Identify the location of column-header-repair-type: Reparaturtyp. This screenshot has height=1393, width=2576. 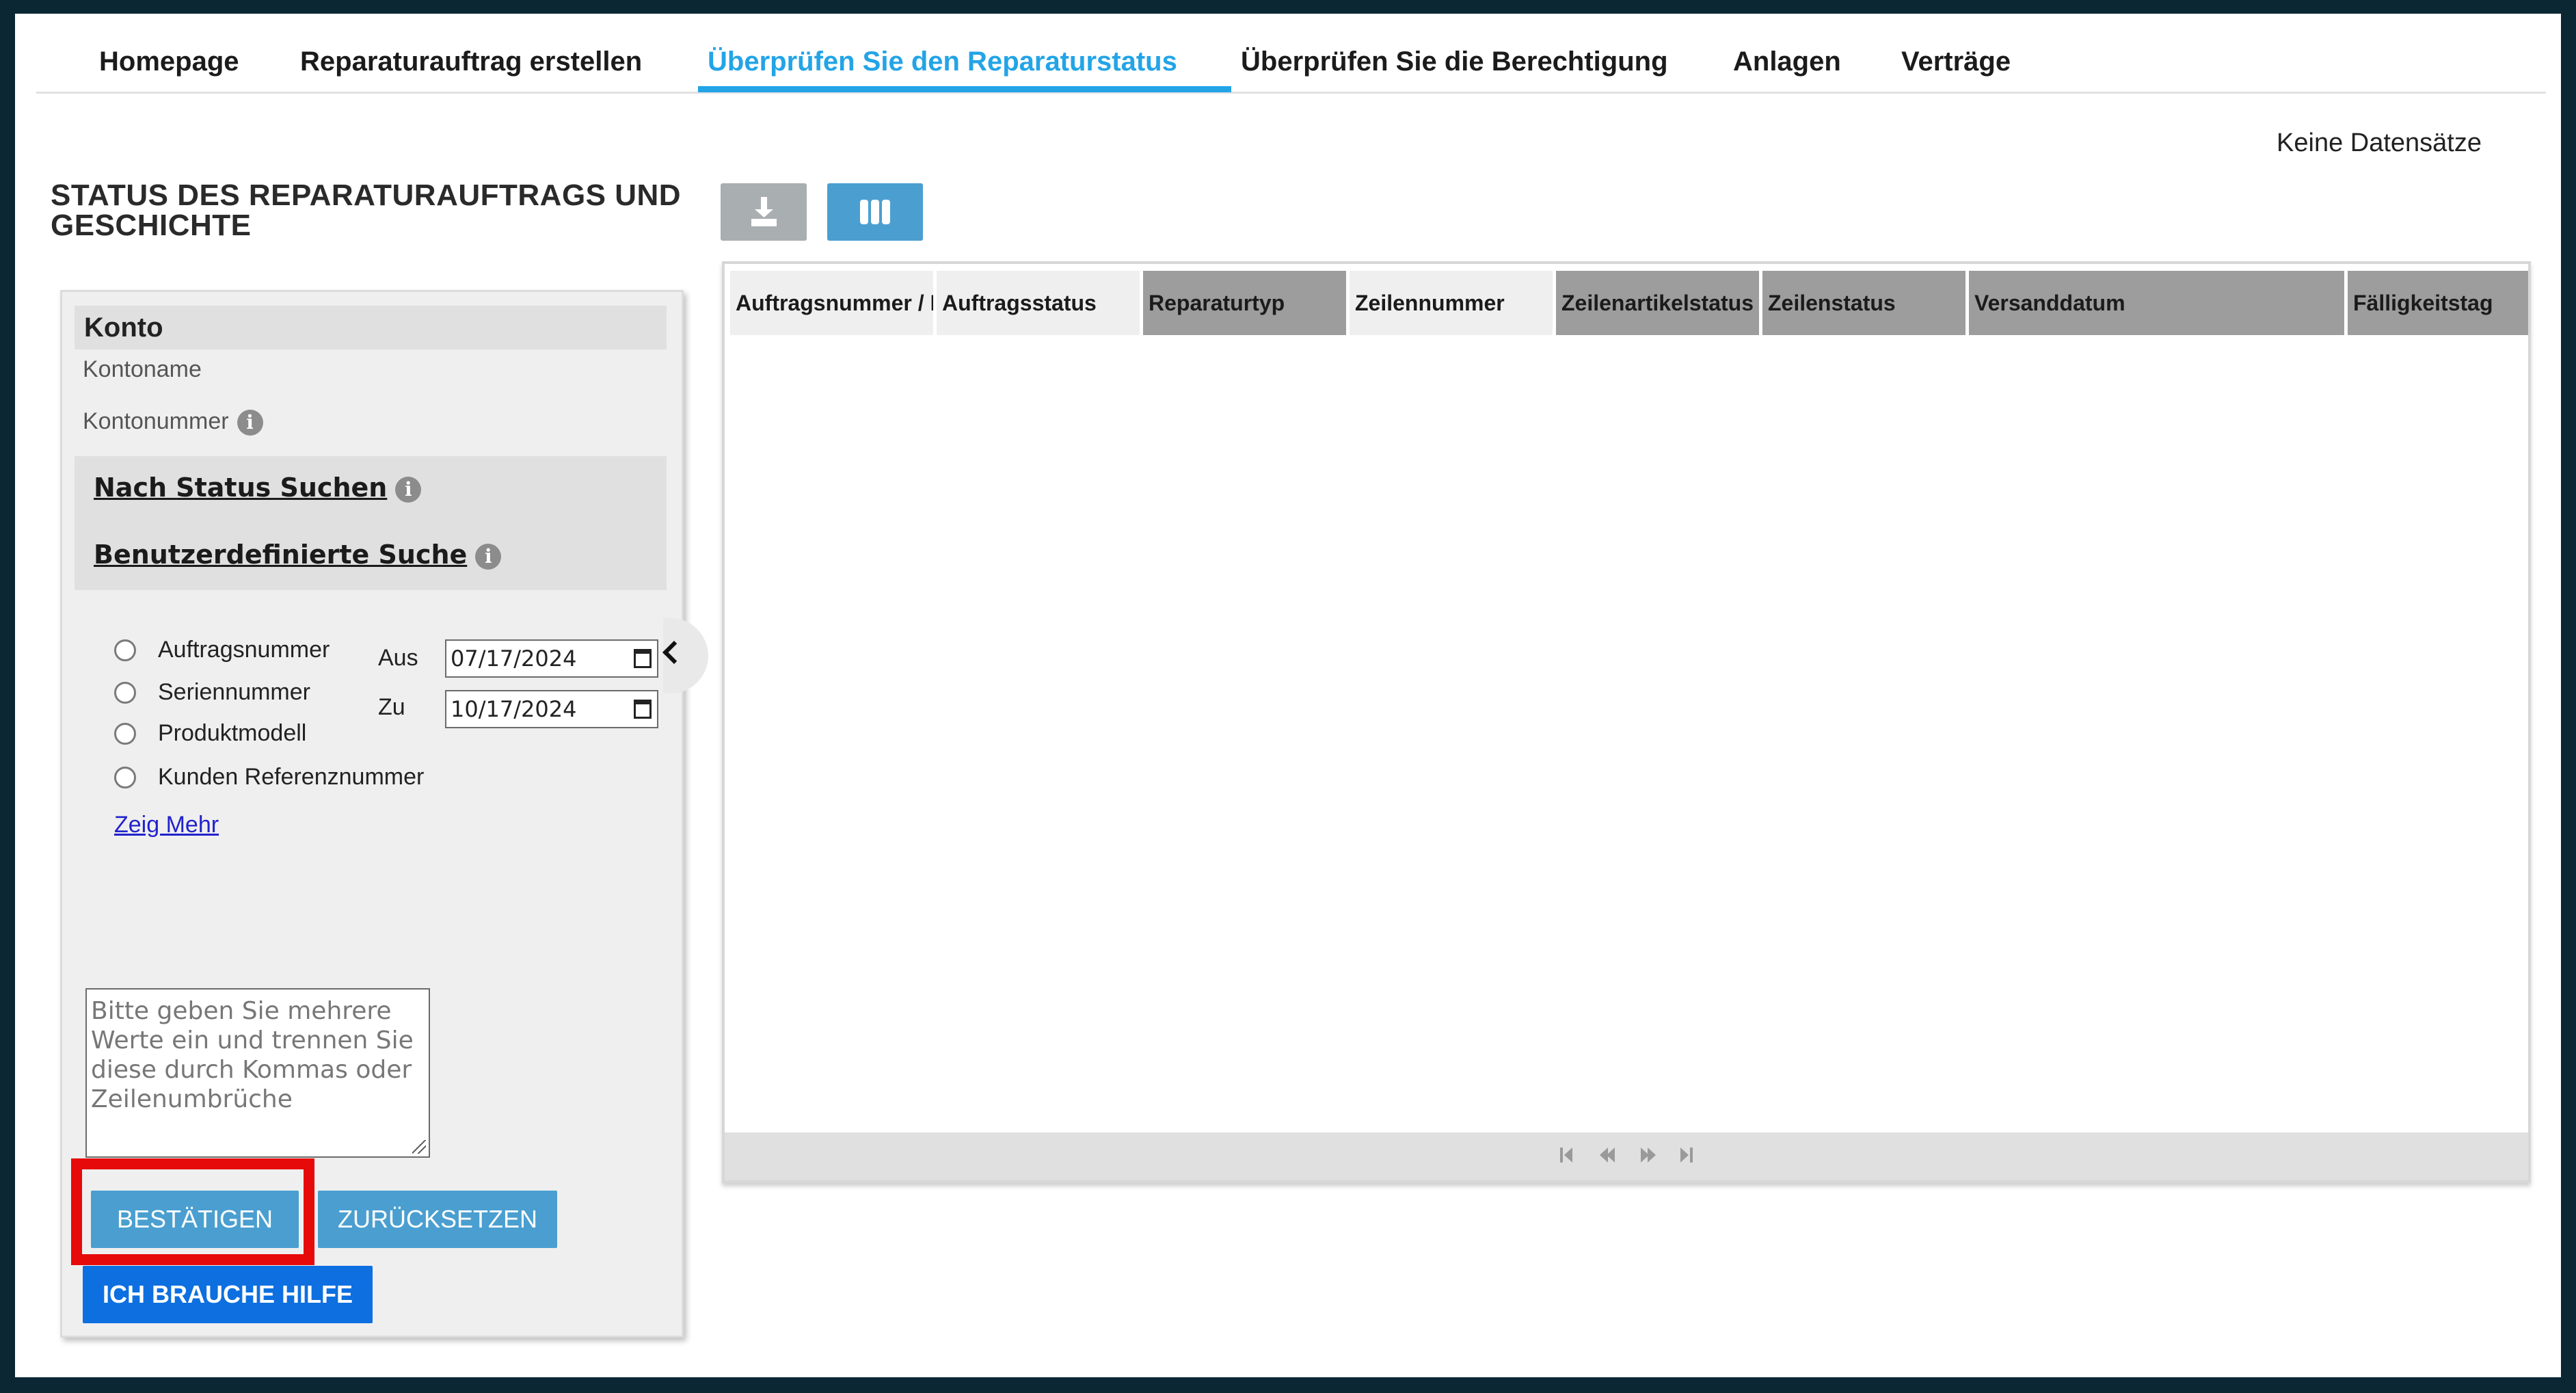
(1246, 303).